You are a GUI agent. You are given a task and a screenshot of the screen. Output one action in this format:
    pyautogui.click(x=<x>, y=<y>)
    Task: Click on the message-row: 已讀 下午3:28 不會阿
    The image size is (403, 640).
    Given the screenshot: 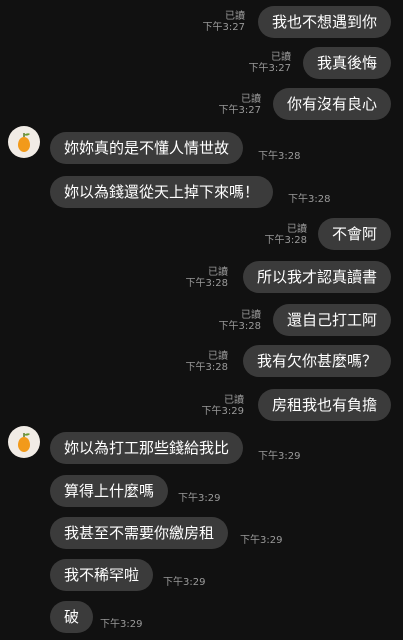 What is the action you would take?
    pyautogui.click(x=201, y=234)
    